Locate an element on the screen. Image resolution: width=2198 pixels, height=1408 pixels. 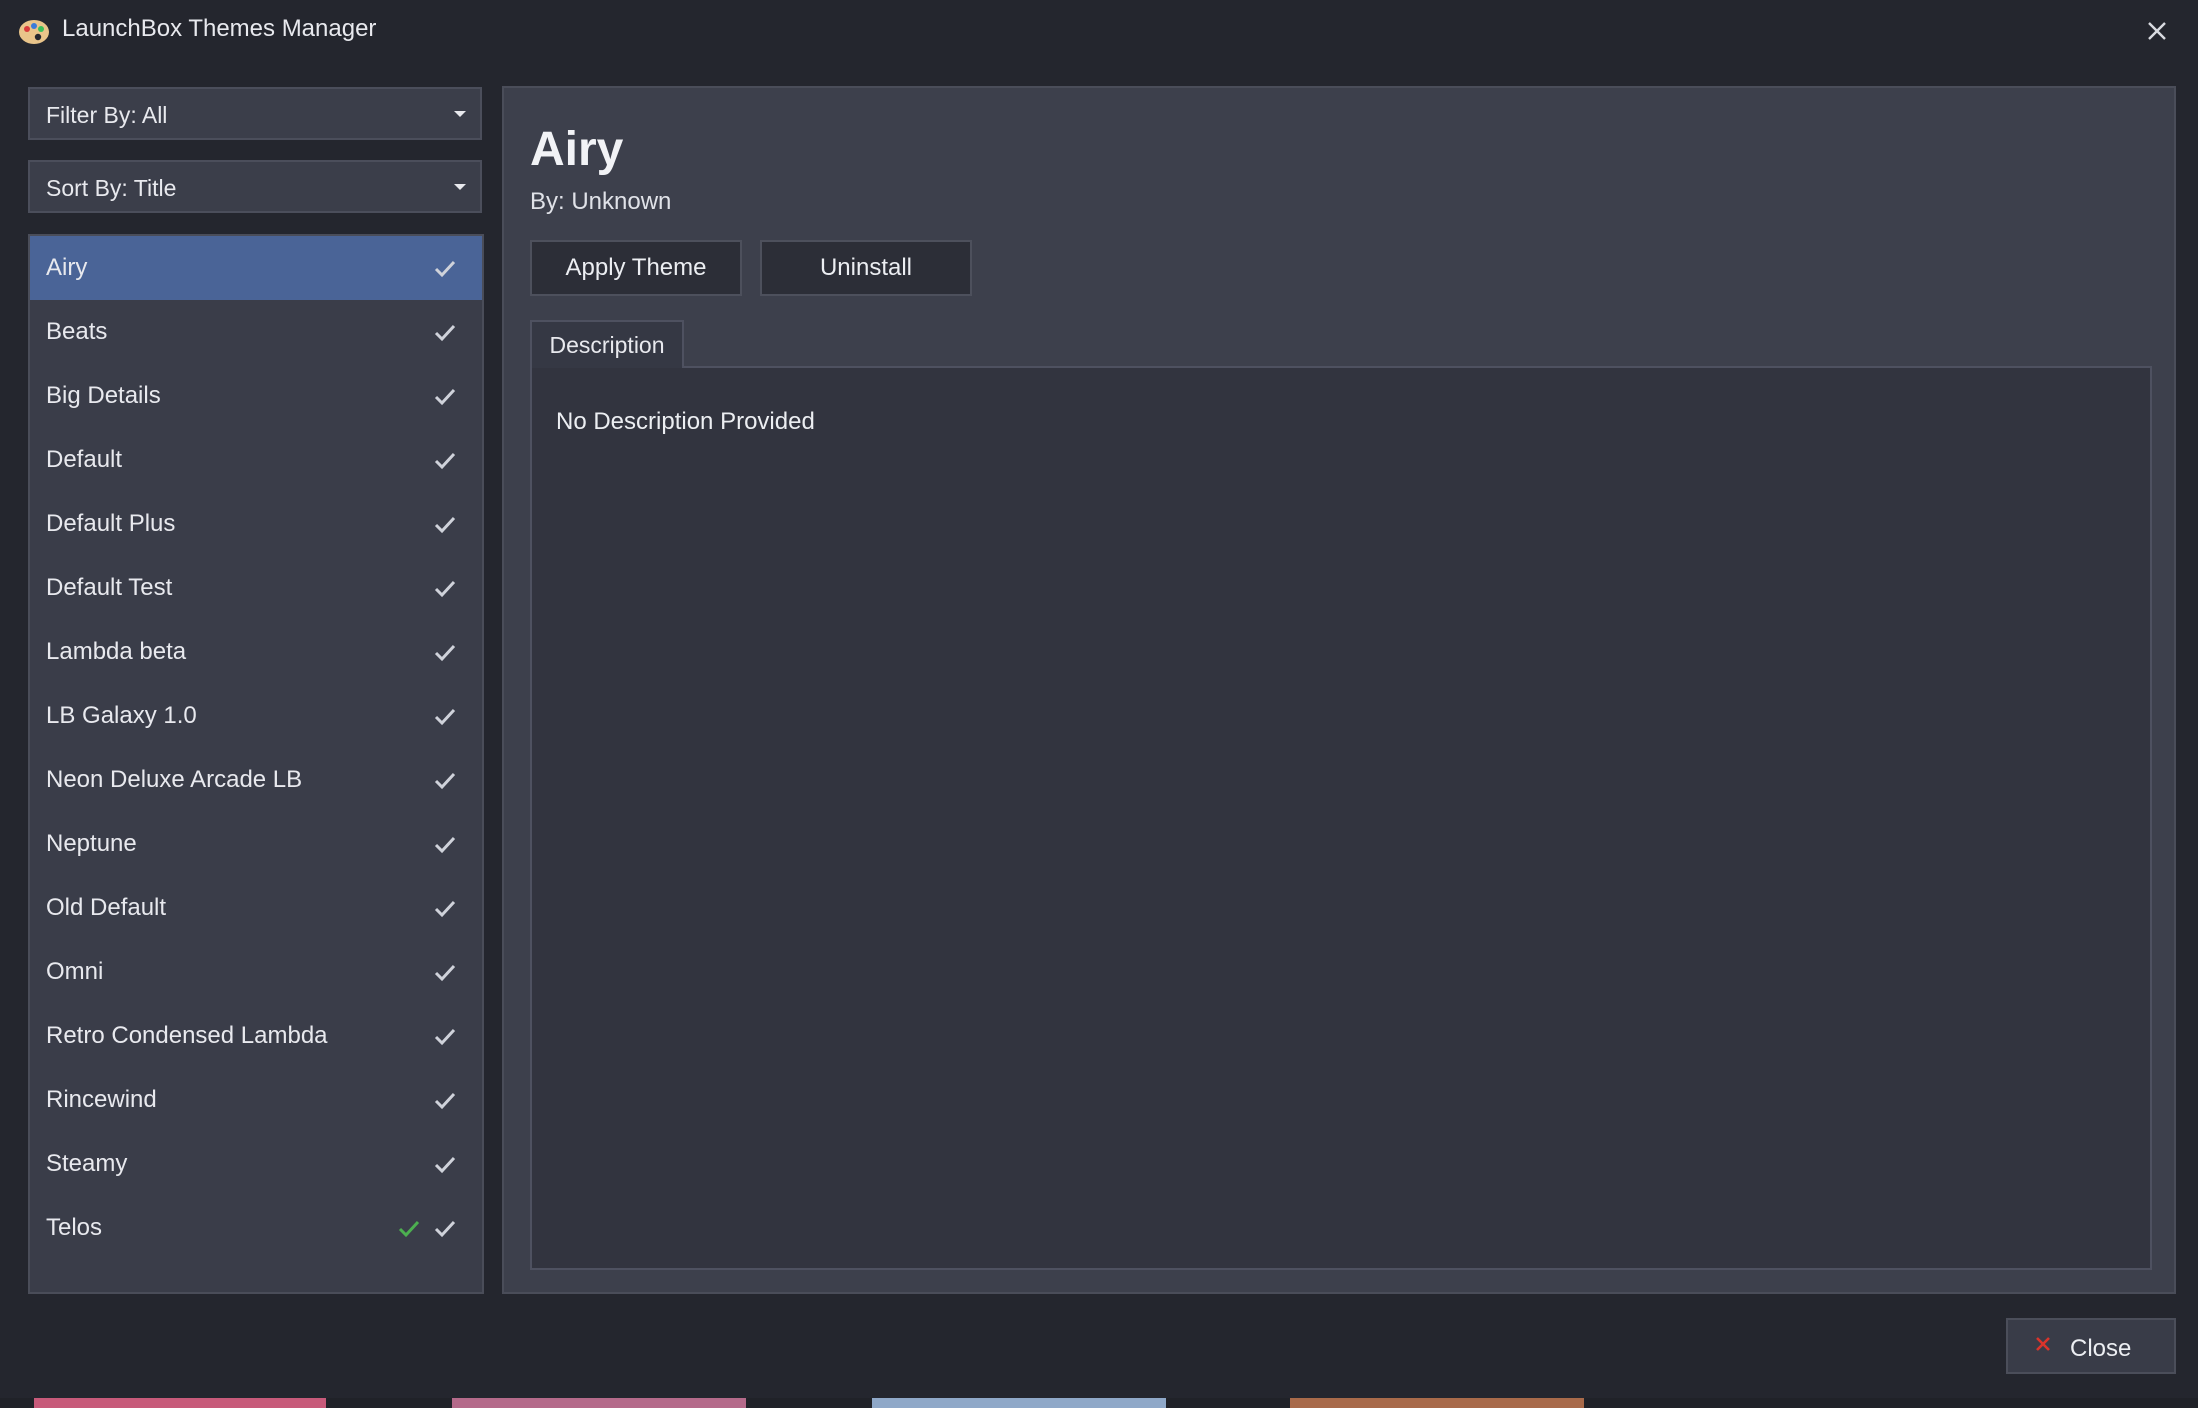
window-title: LaunchBox Themes Manager is located at coordinates (219, 28).